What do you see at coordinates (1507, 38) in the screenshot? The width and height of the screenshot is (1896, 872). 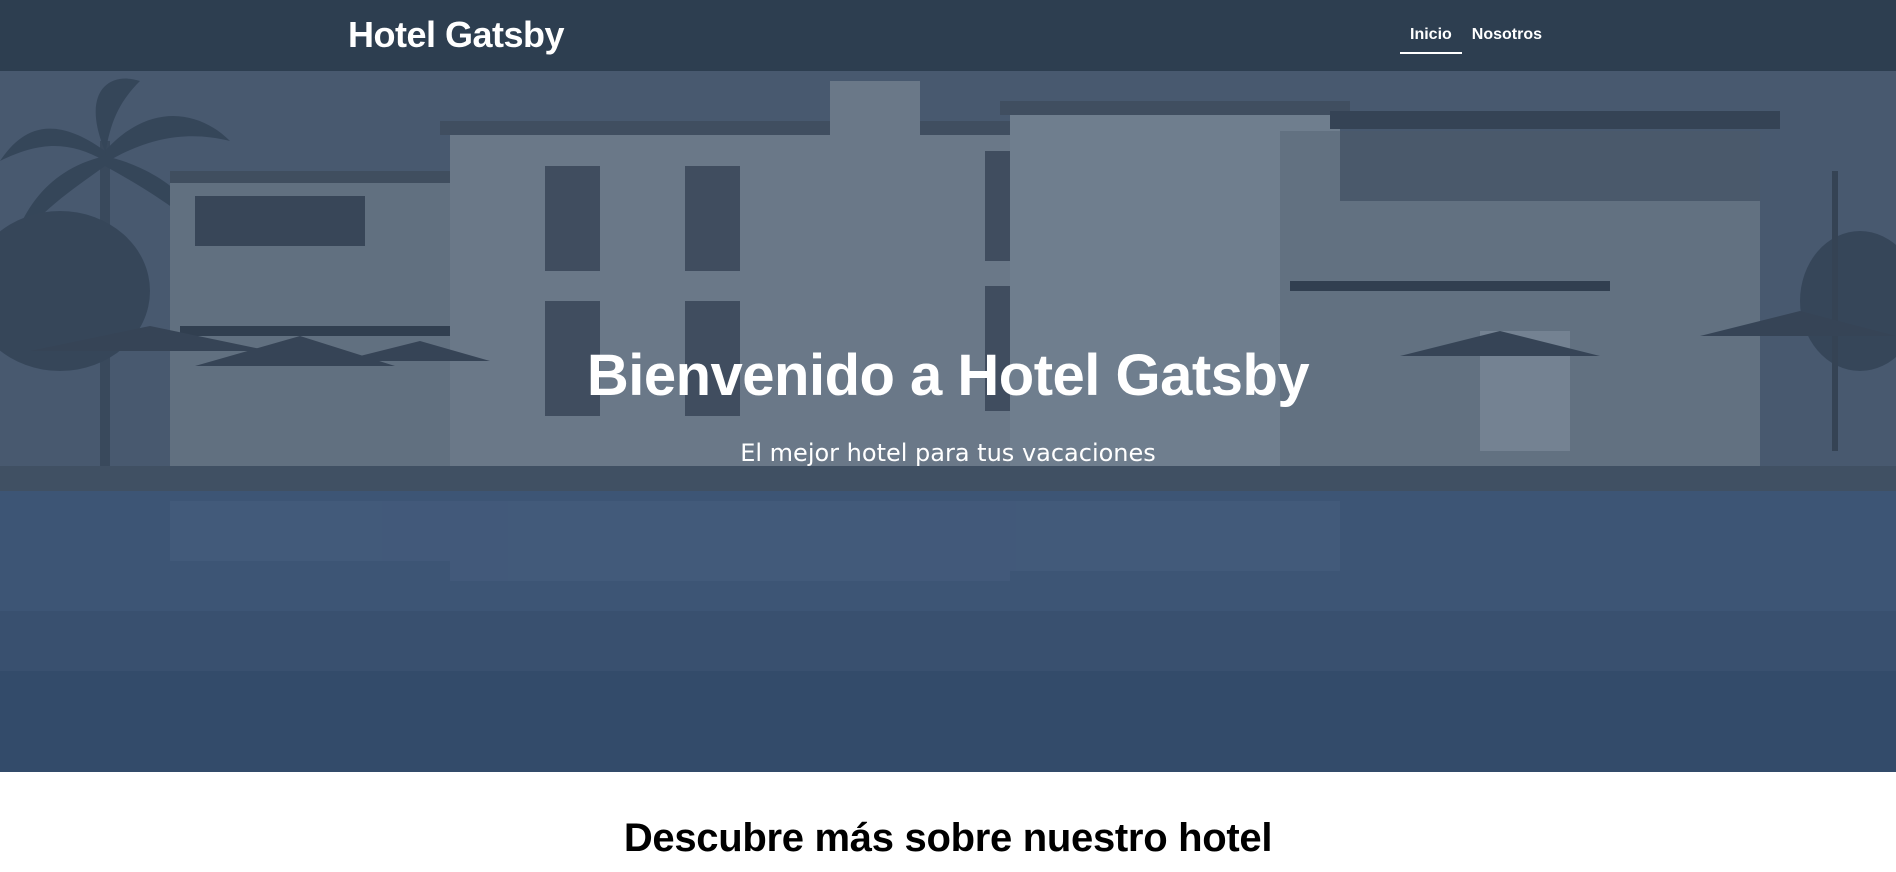 I see `nav-link-nosotros: Nosotros` at bounding box center [1507, 38].